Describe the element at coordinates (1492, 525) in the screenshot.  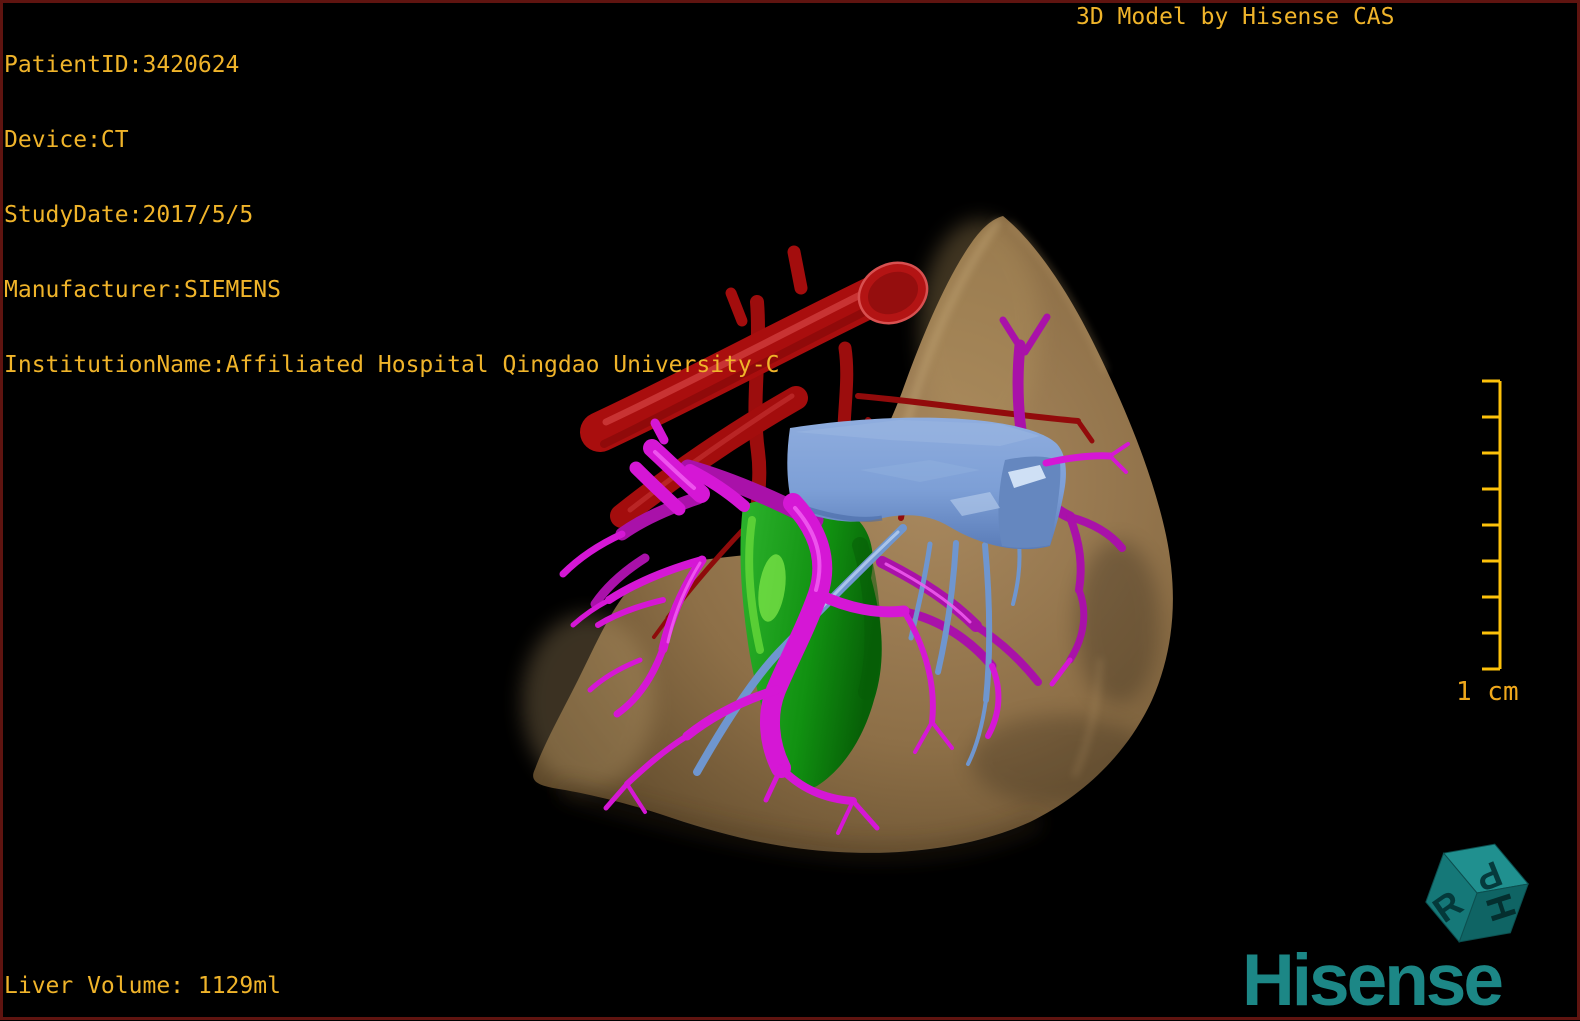
I see `scale-bar` at that location.